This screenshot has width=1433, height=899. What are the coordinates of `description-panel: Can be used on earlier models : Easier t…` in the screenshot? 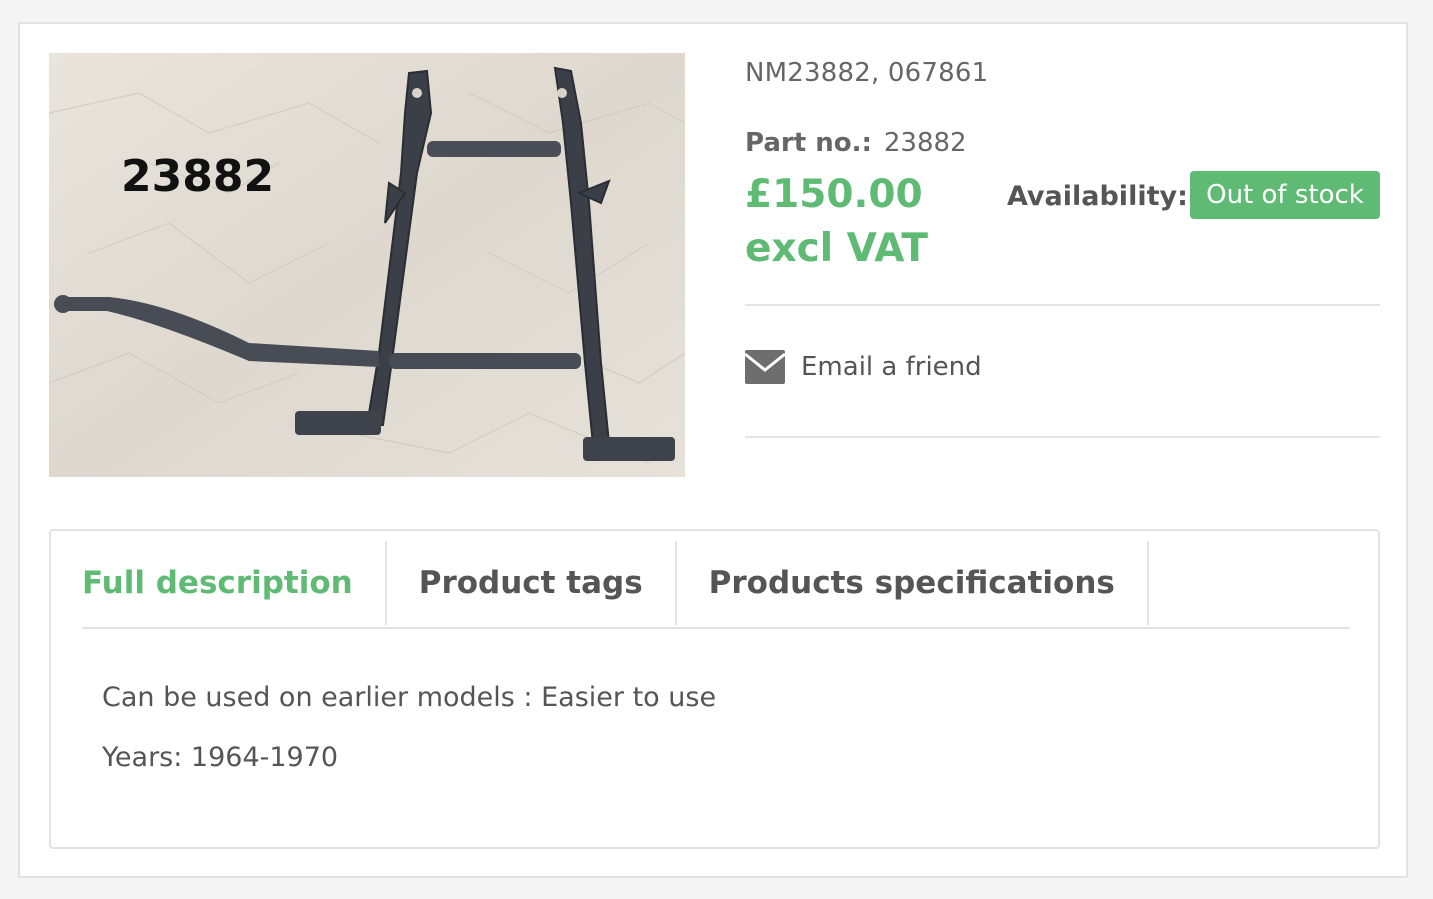 It's located at (409, 741).